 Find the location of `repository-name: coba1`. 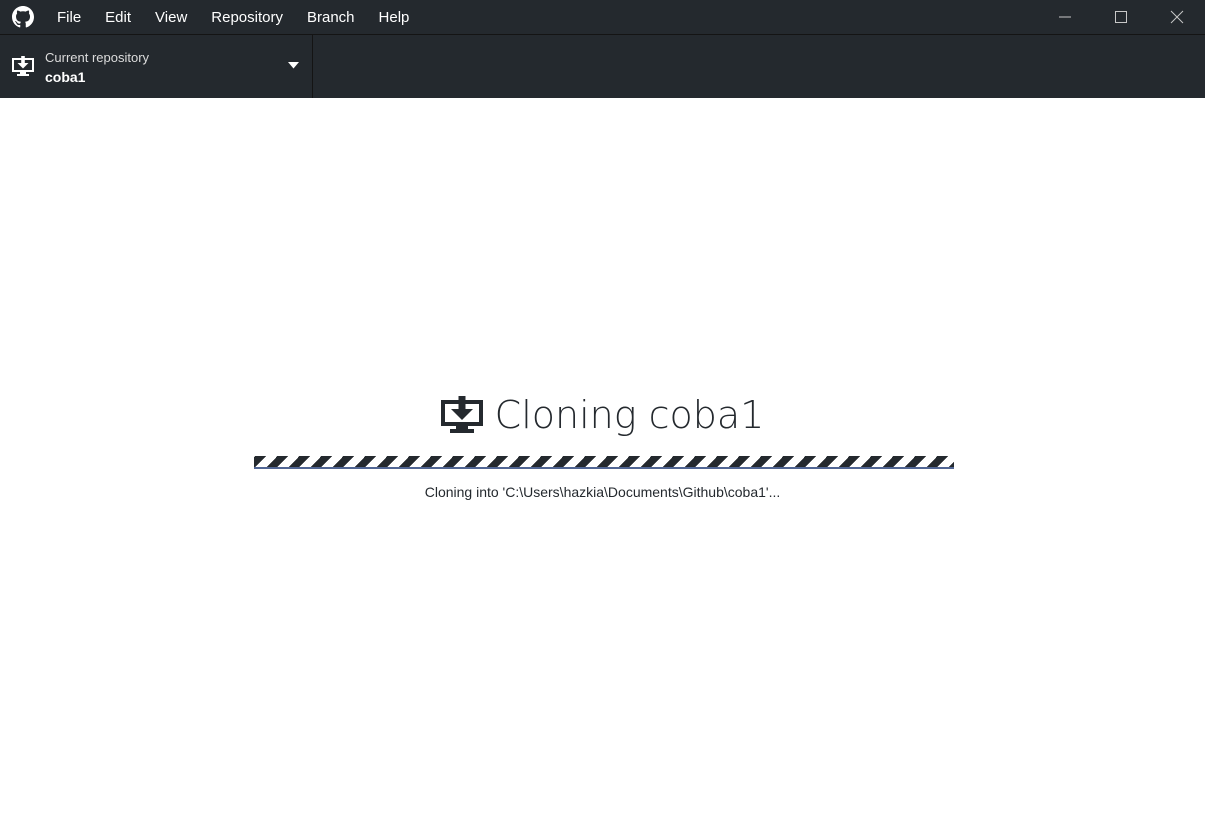

repository-name: coba1 is located at coordinates (65, 77).